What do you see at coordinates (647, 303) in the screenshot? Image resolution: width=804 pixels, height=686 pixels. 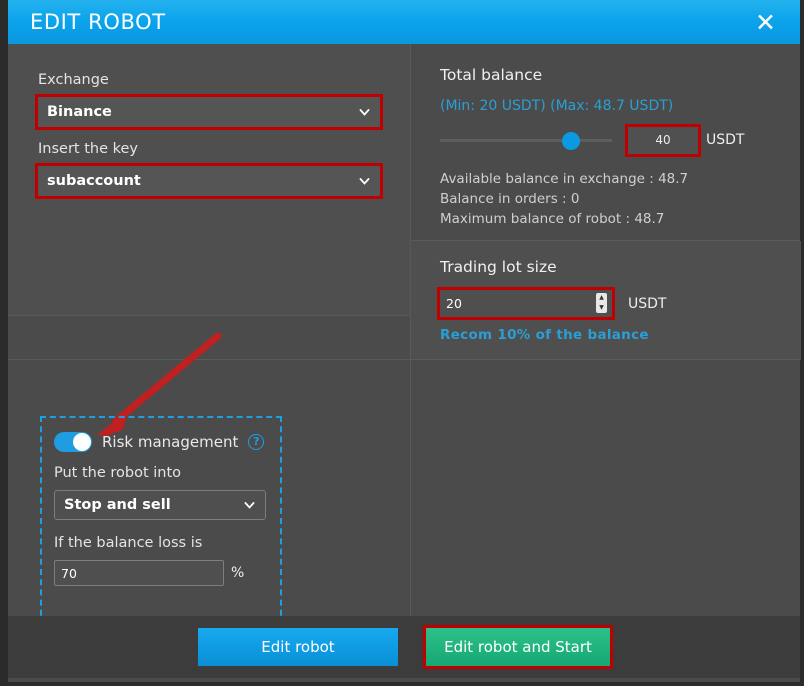 I see `trading-lot-unit: USDT` at bounding box center [647, 303].